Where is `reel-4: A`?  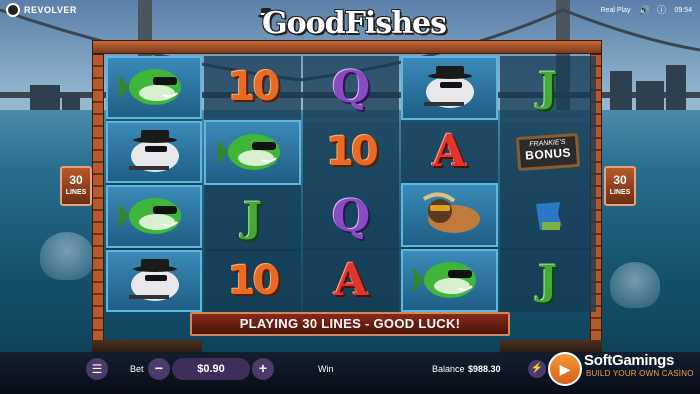
reel-4: A is located at coordinates (449, 184).